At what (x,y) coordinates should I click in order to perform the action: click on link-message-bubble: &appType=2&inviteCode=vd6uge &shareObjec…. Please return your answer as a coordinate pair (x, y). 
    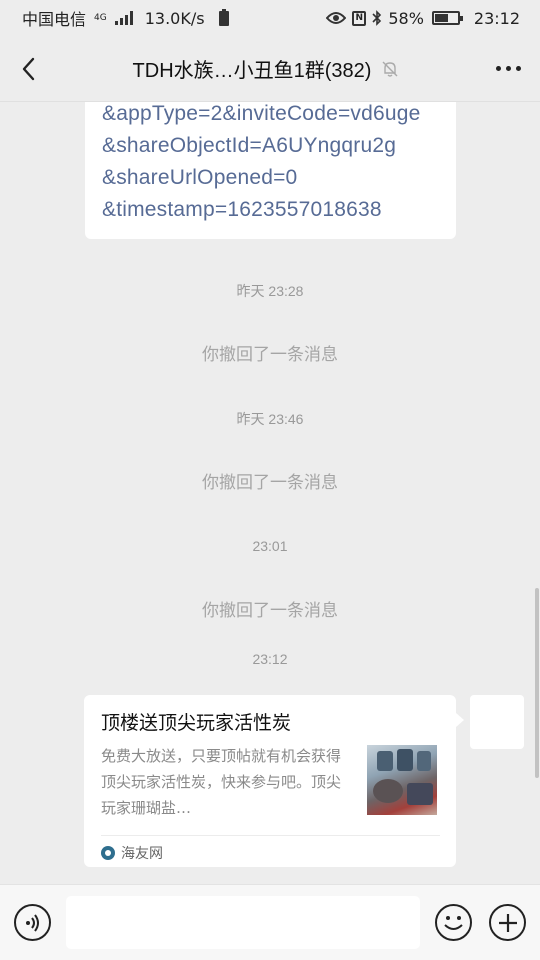
    Looking at the image, I should click on (270, 170).